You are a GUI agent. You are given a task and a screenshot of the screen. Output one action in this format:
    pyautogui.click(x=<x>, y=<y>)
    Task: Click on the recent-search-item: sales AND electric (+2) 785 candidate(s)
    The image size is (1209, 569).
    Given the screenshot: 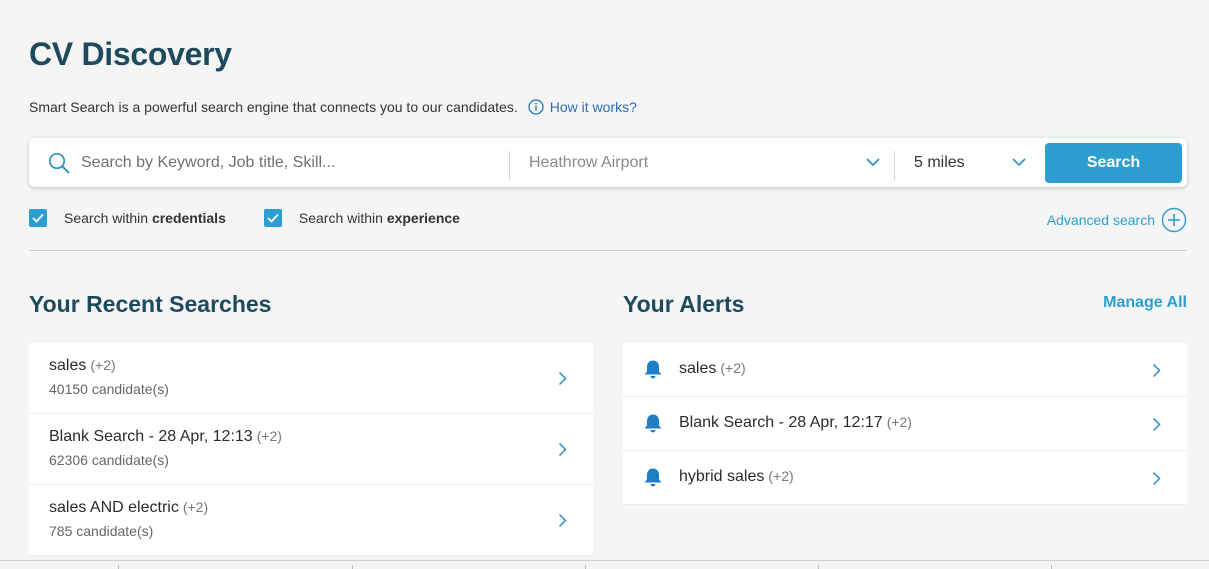 What is the action you would take?
    pyautogui.click(x=311, y=520)
    